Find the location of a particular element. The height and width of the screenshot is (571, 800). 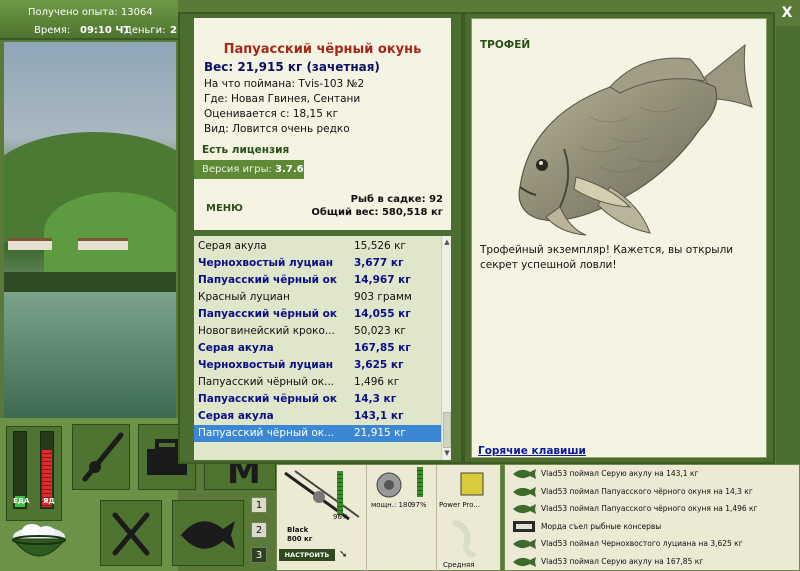

food-bowl-icon is located at coordinates (39, 539).